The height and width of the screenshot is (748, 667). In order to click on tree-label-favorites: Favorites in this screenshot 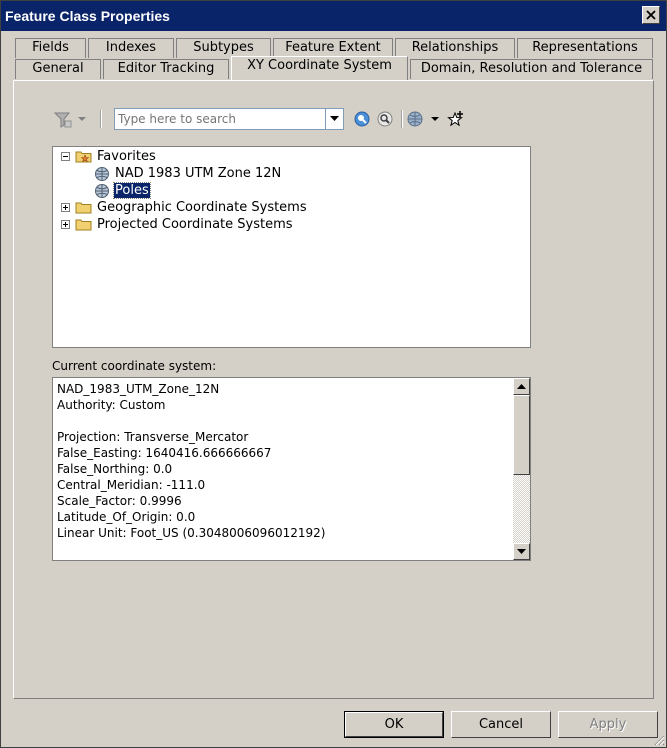, I will do `click(126, 156)`.